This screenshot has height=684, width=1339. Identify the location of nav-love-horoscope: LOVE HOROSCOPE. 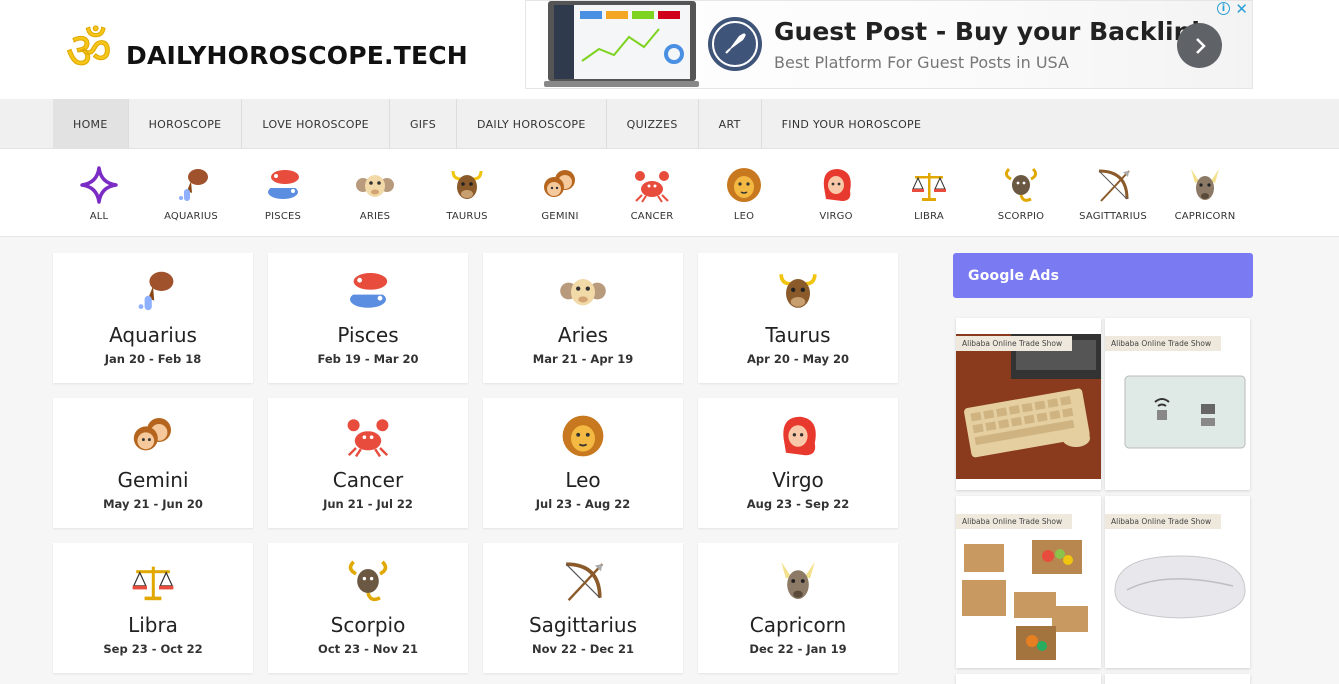
(316, 124).